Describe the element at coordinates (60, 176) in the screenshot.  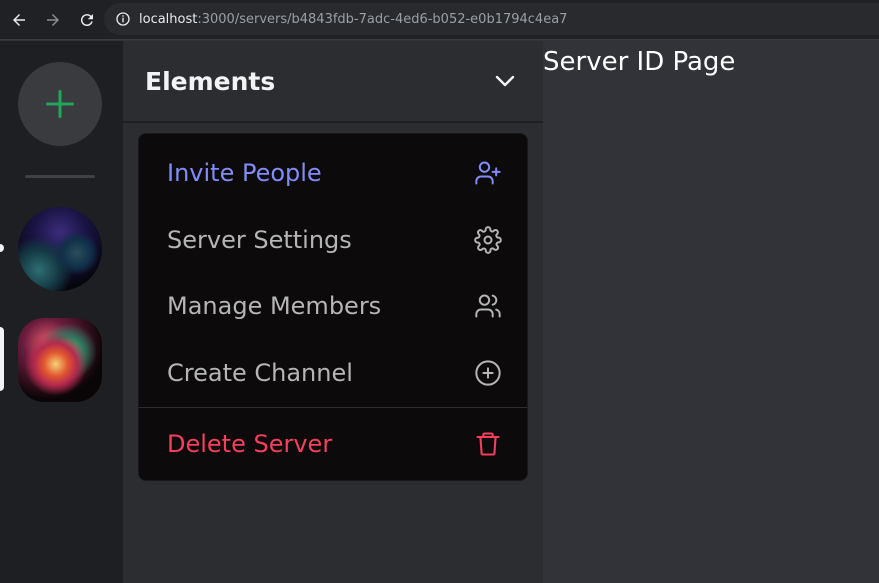
I see `rail-separator` at that location.